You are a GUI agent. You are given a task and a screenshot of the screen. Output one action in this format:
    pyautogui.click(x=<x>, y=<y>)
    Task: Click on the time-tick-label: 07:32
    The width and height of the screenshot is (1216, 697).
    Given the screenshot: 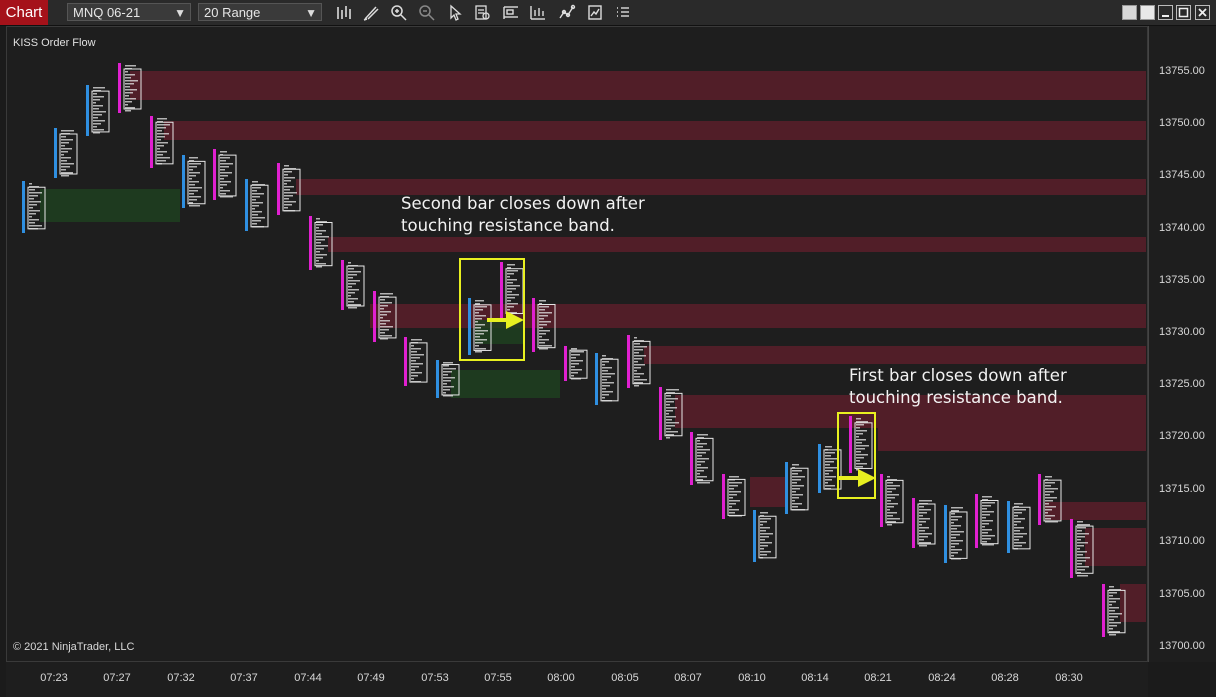 What is the action you would take?
    pyautogui.click(x=181, y=678)
    